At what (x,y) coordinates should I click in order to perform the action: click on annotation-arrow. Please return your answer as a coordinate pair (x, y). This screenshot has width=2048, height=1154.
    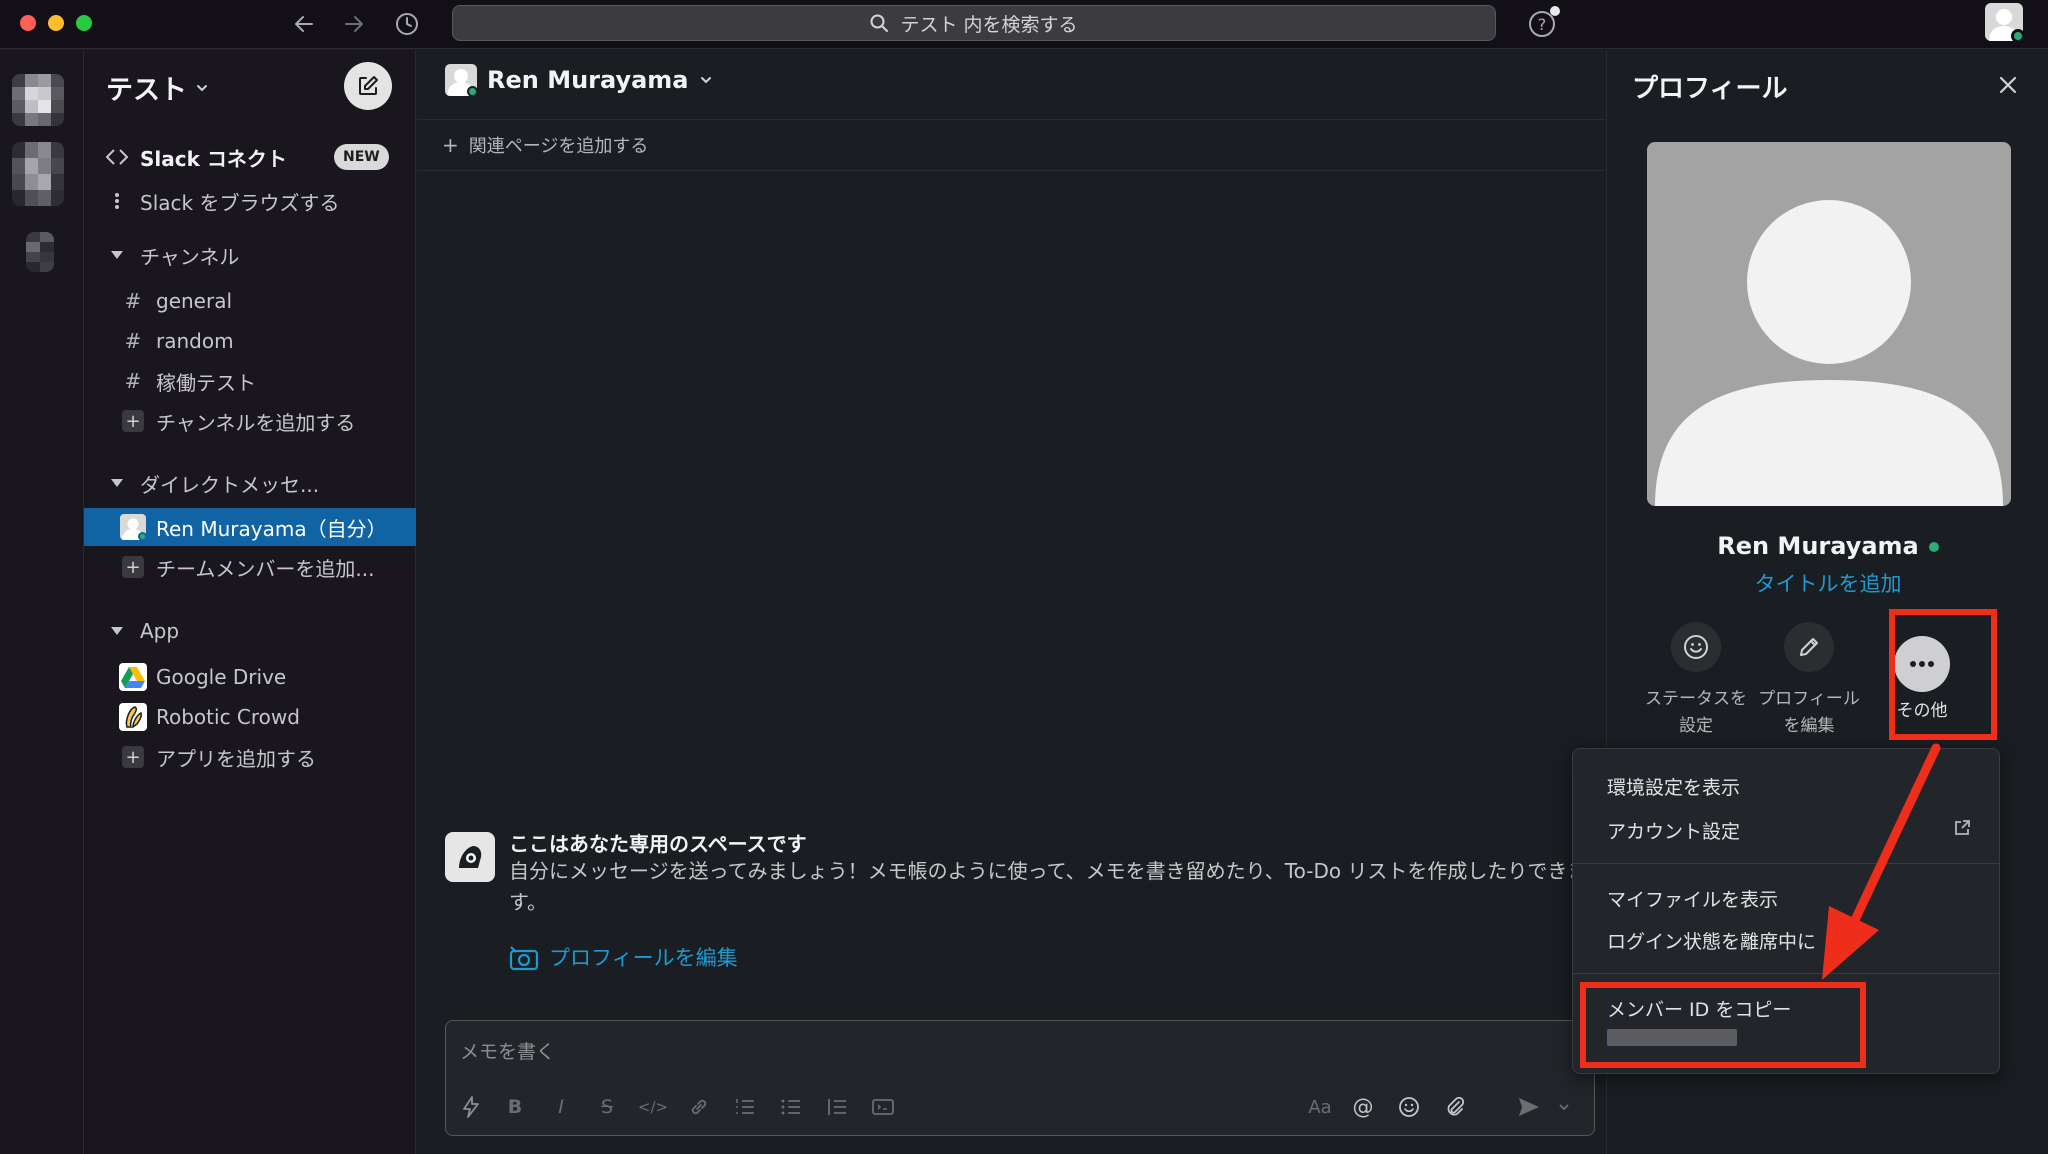
    Looking at the image, I should click on (1881, 861).